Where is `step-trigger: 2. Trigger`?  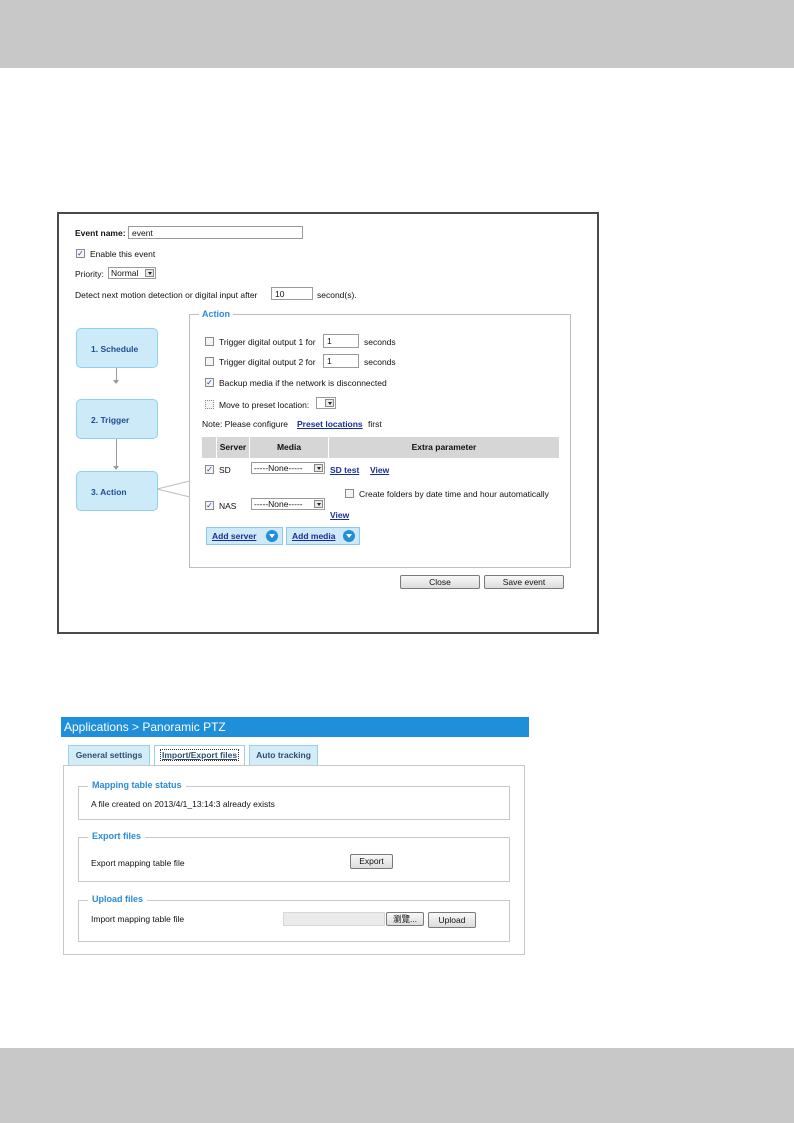
step-trigger: 2. Trigger is located at coordinates (117, 419).